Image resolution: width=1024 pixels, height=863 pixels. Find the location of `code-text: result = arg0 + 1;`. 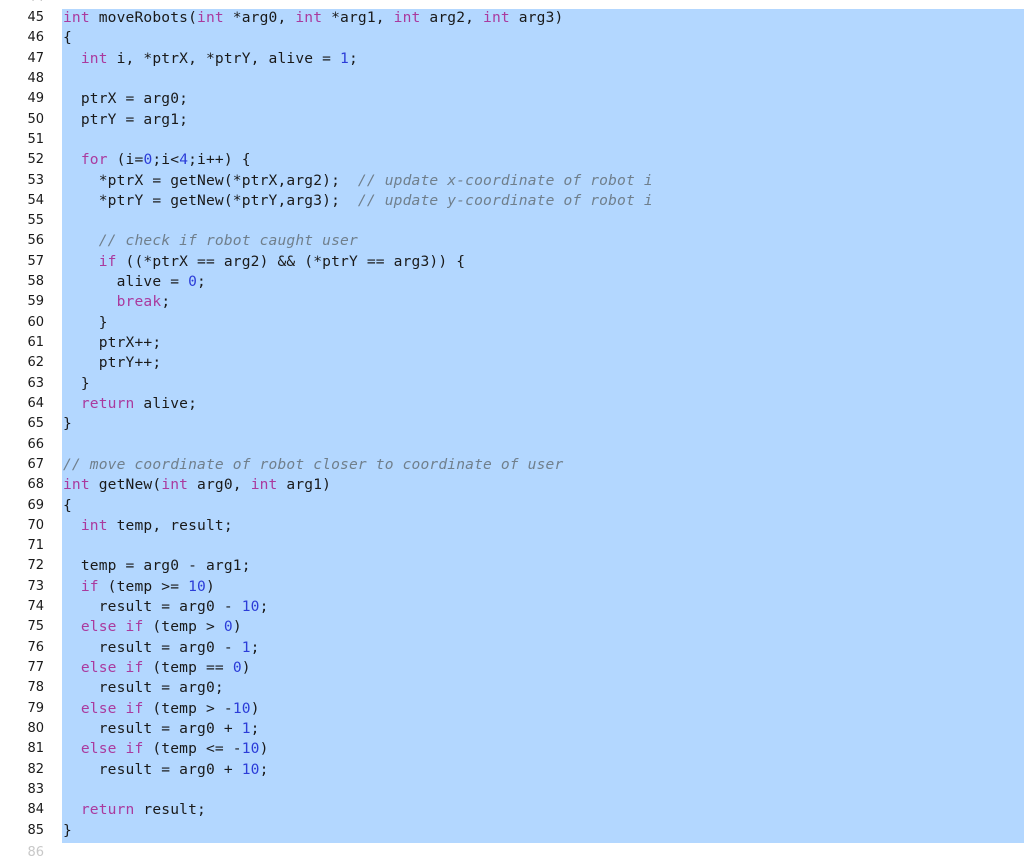

code-text: result = arg0 + 1; is located at coordinates (161, 729).